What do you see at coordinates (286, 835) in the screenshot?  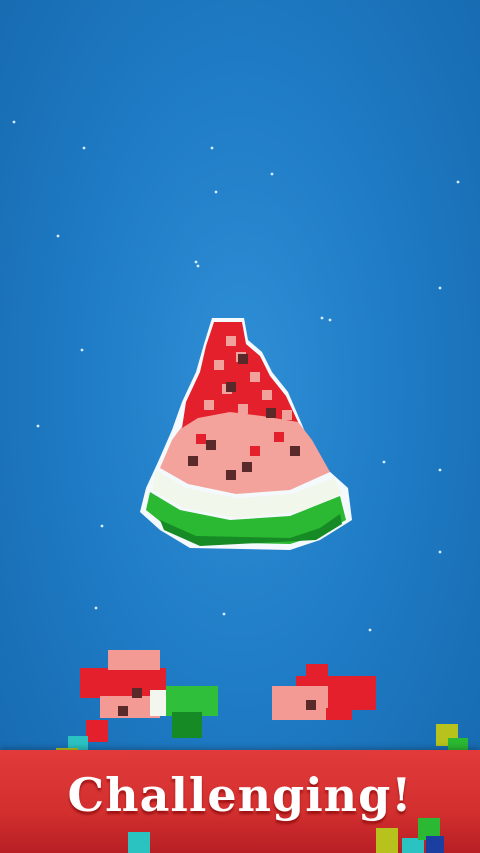 I see `banner-cubes` at bounding box center [286, 835].